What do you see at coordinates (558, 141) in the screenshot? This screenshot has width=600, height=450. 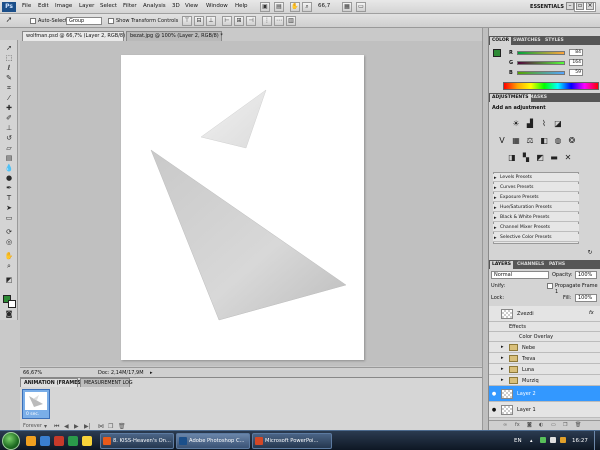 I see `photo-filter-icon: ◍` at bounding box center [558, 141].